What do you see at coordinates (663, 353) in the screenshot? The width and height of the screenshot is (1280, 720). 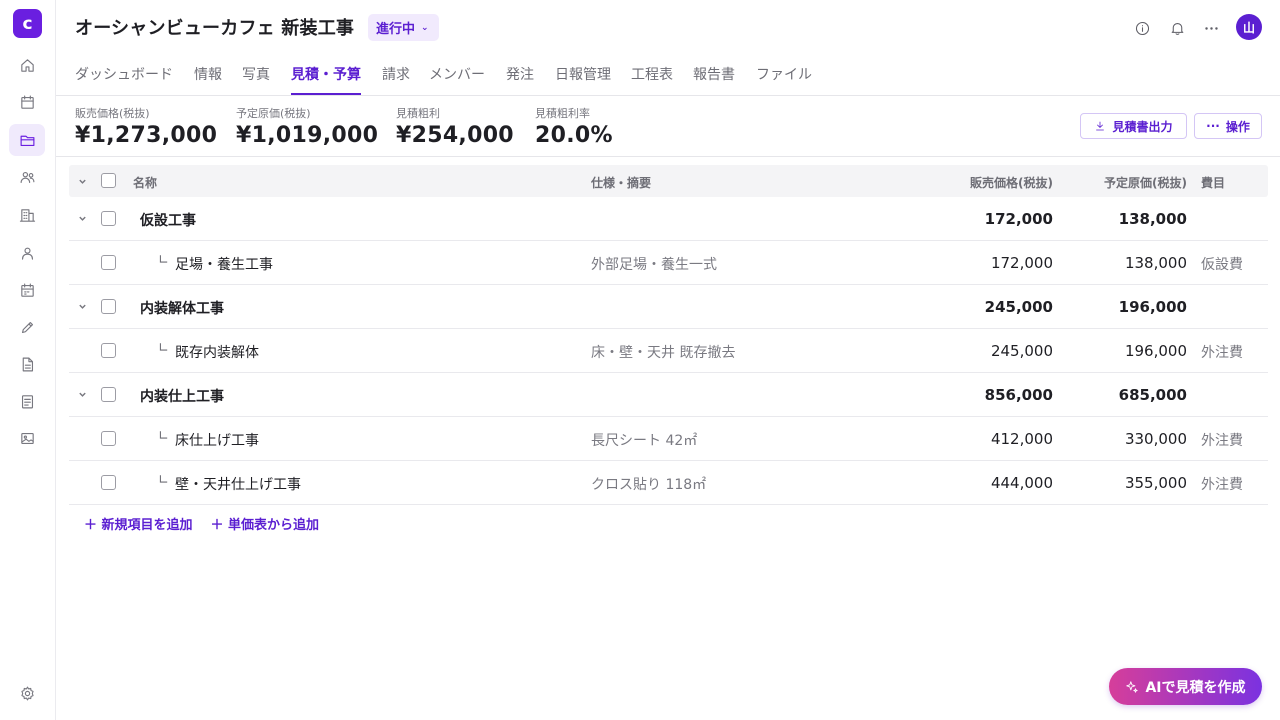 I see `row-spec: 床・壁・天井 既存撤去` at bounding box center [663, 353].